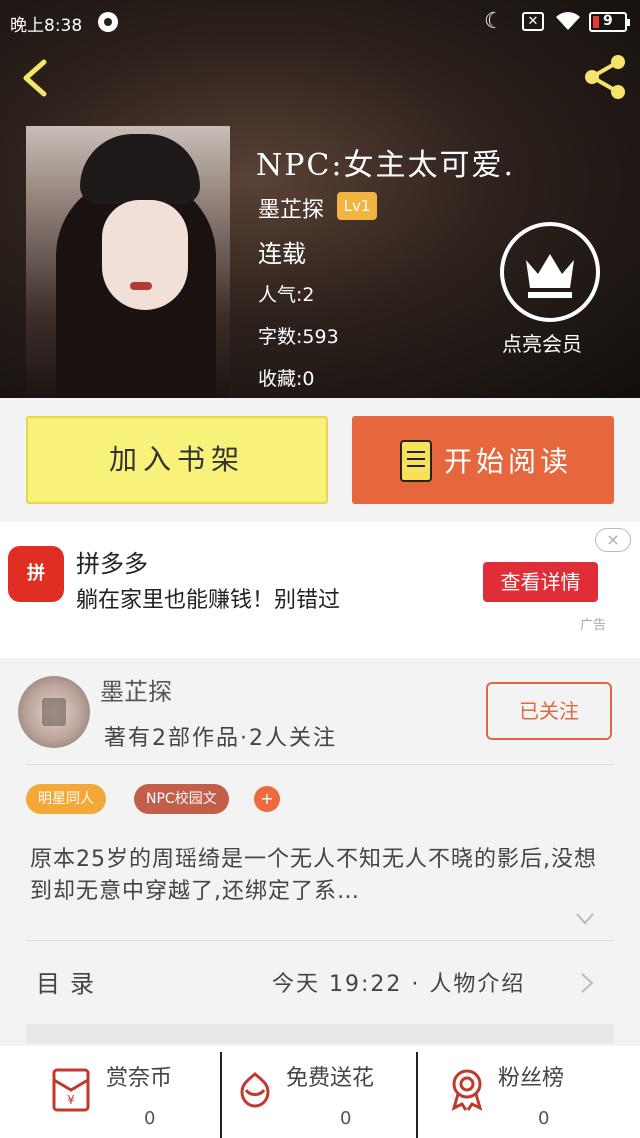 The width and height of the screenshot is (640, 1138). What do you see at coordinates (568, 21) in the screenshot?
I see `wifi-icon` at bounding box center [568, 21].